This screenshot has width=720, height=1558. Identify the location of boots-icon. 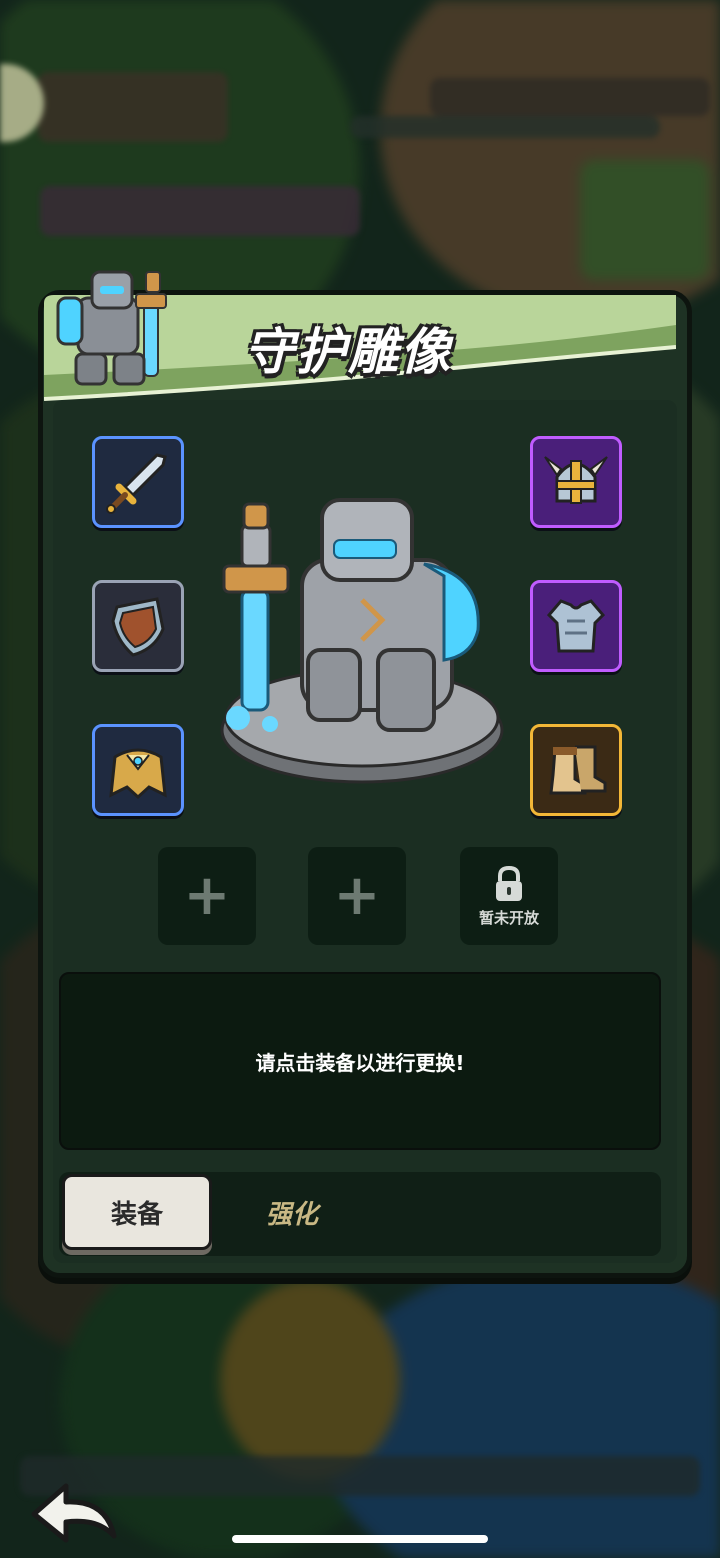
(578, 770).